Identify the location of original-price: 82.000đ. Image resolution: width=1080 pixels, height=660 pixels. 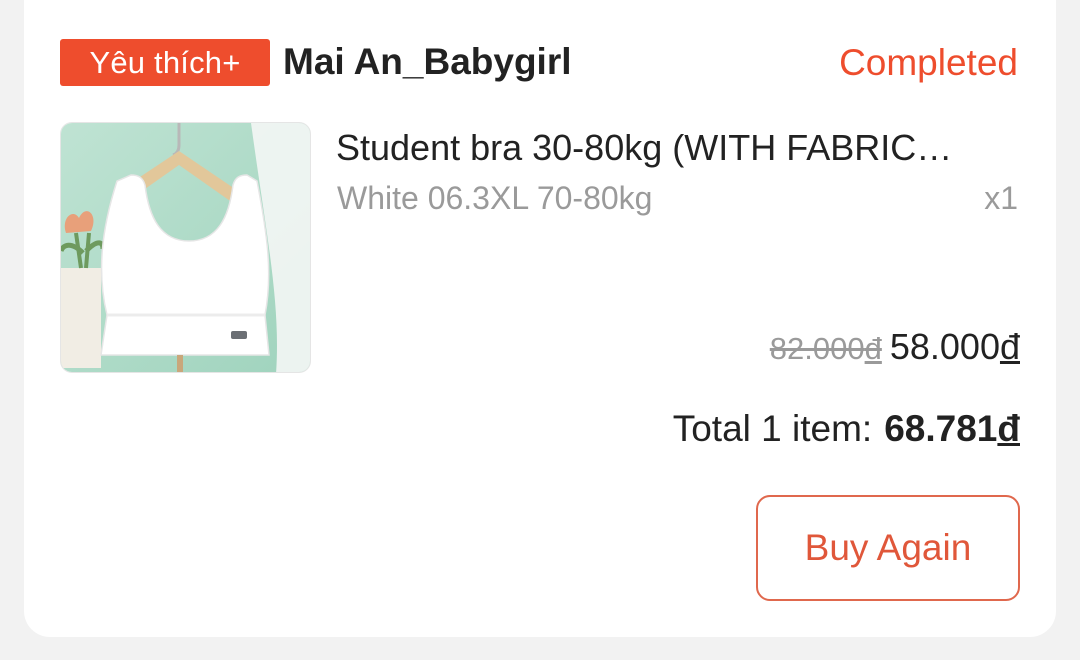
(826, 349).